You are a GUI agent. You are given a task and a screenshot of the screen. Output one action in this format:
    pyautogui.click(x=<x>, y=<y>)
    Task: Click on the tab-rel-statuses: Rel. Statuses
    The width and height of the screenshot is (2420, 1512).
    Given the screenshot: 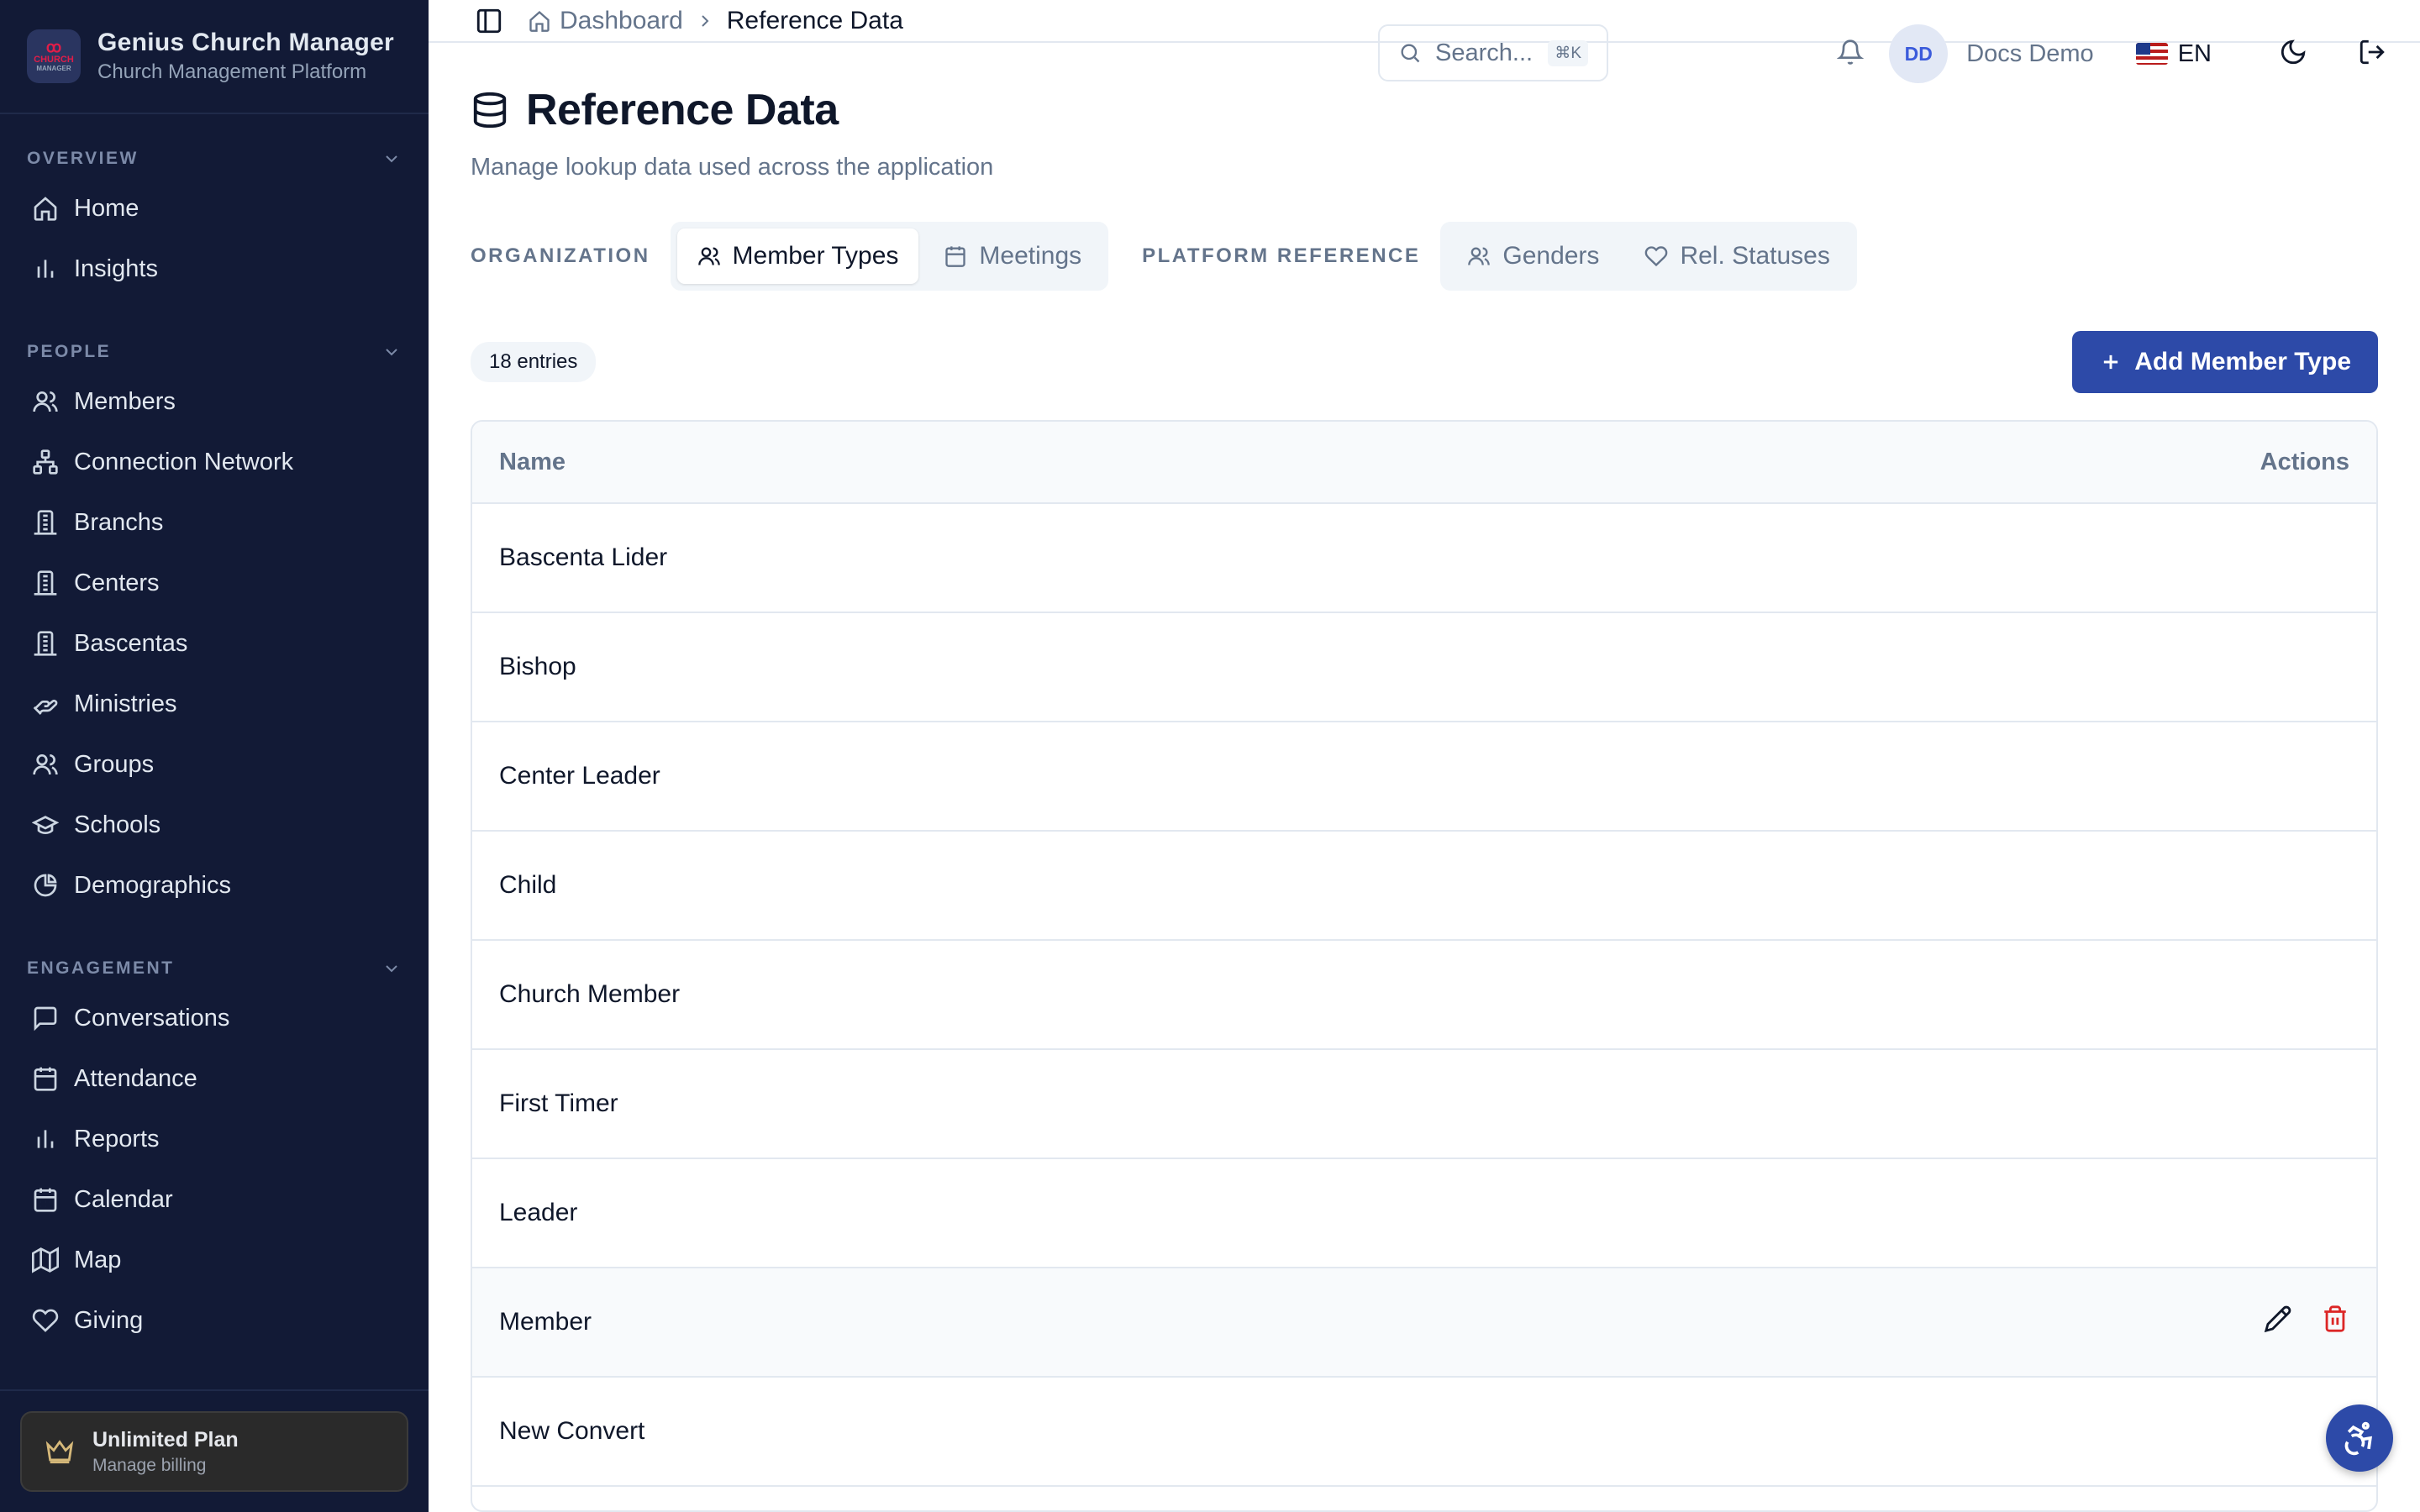 What is the action you would take?
    pyautogui.click(x=1737, y=256)
    